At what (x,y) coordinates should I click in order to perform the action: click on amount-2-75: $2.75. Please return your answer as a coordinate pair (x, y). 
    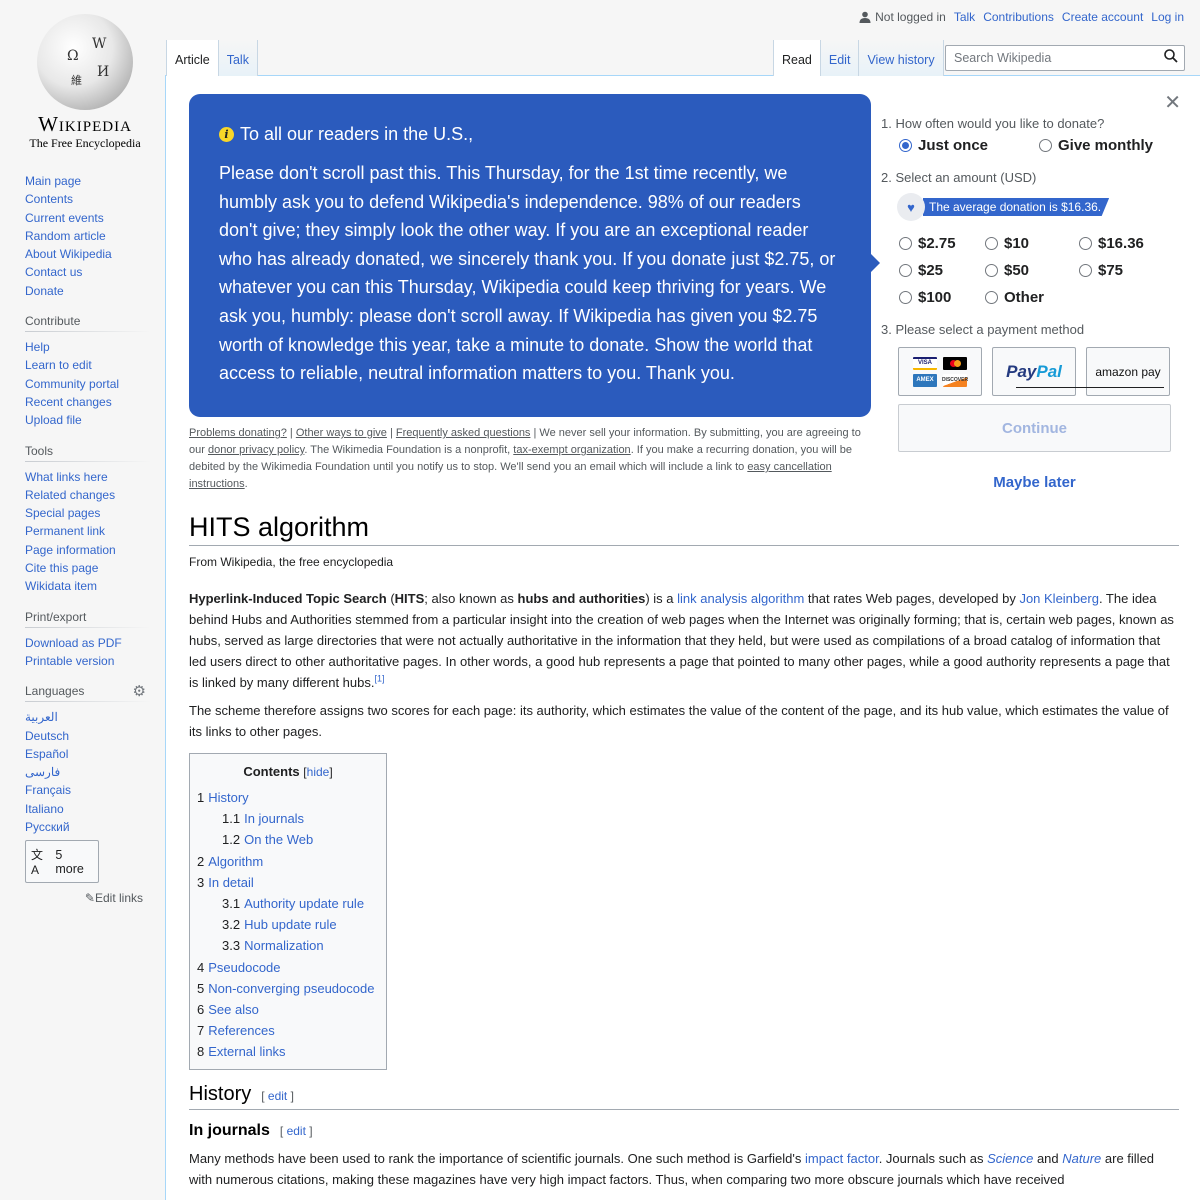
    Looking at the image, I should click on (942, 243).